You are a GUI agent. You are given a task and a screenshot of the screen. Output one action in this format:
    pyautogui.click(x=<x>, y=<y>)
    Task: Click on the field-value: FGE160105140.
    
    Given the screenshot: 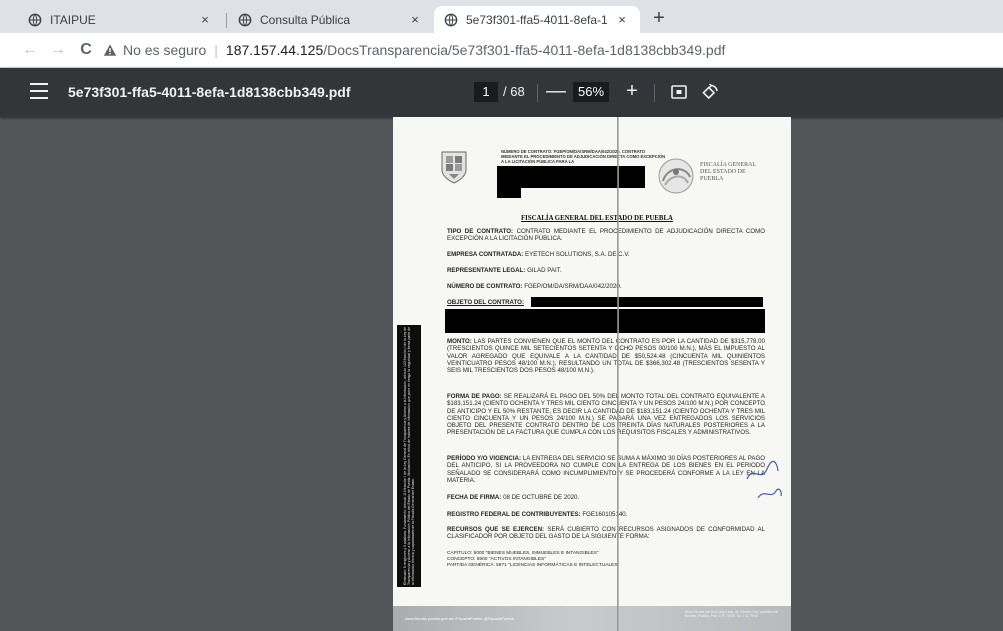 What is the action you would take?
    pyautogui.click(x=605, y=514)
    